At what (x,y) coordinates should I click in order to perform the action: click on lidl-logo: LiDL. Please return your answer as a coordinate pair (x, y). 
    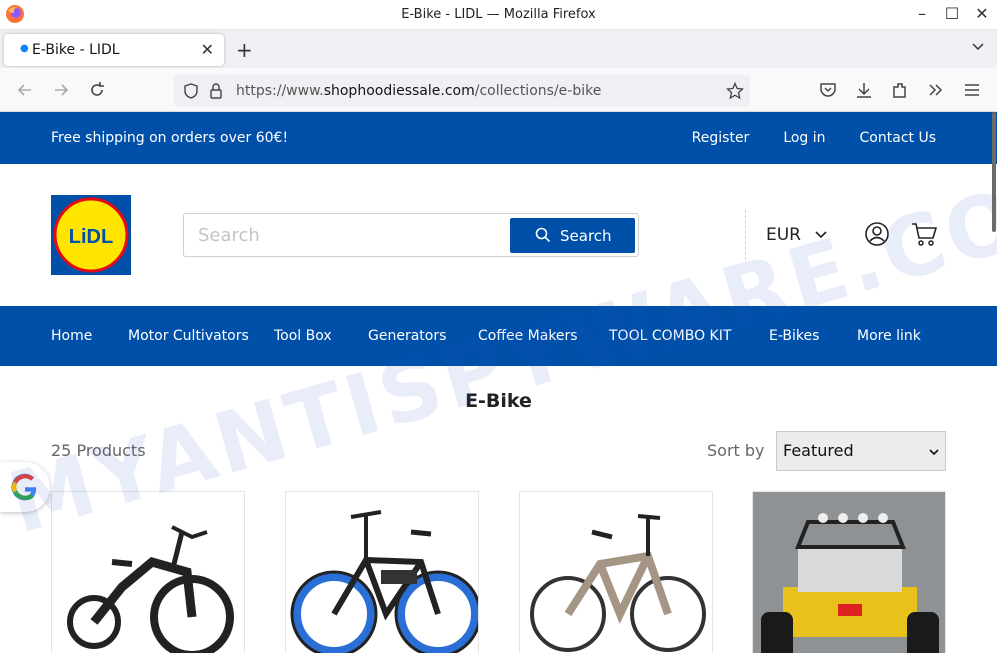
    Looking at the image, I should click on (91, 235).